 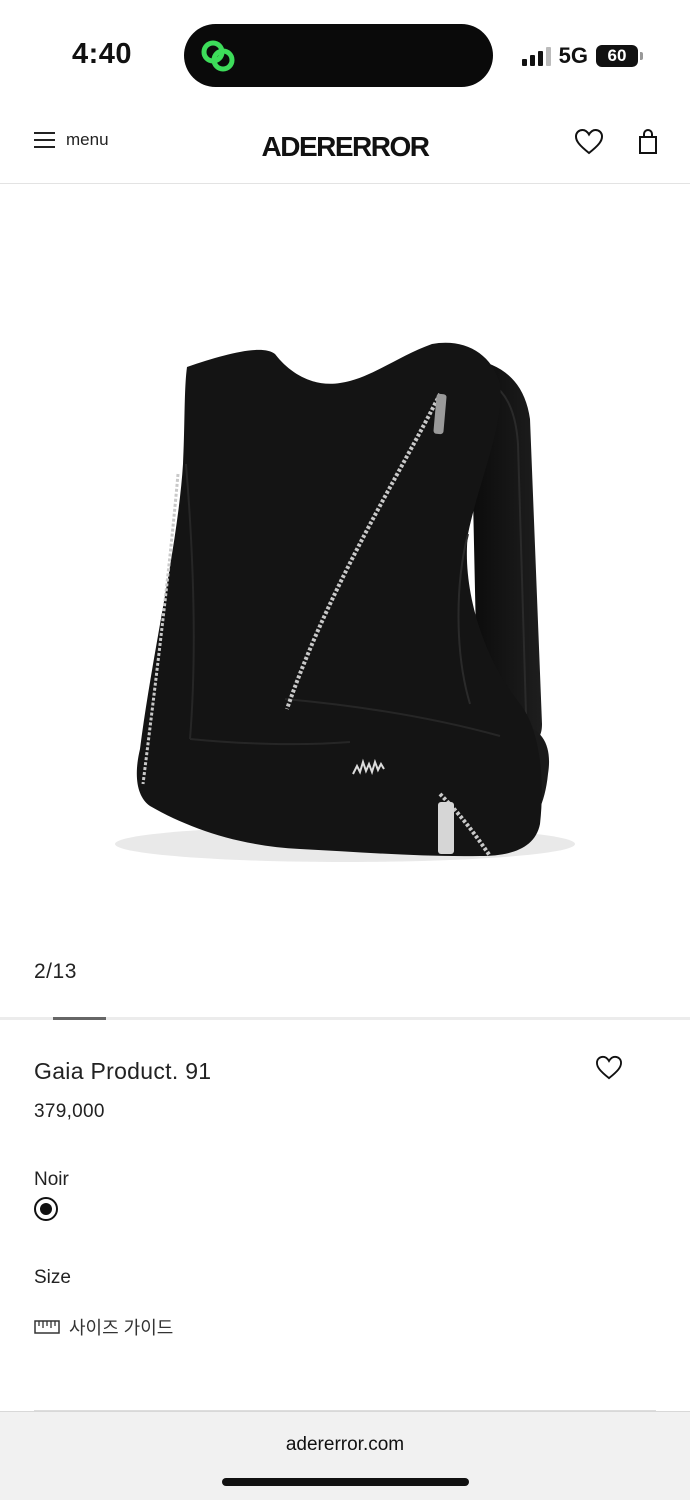 I want to click on status-indicators: 5G 60, so click(x=582, y=56).